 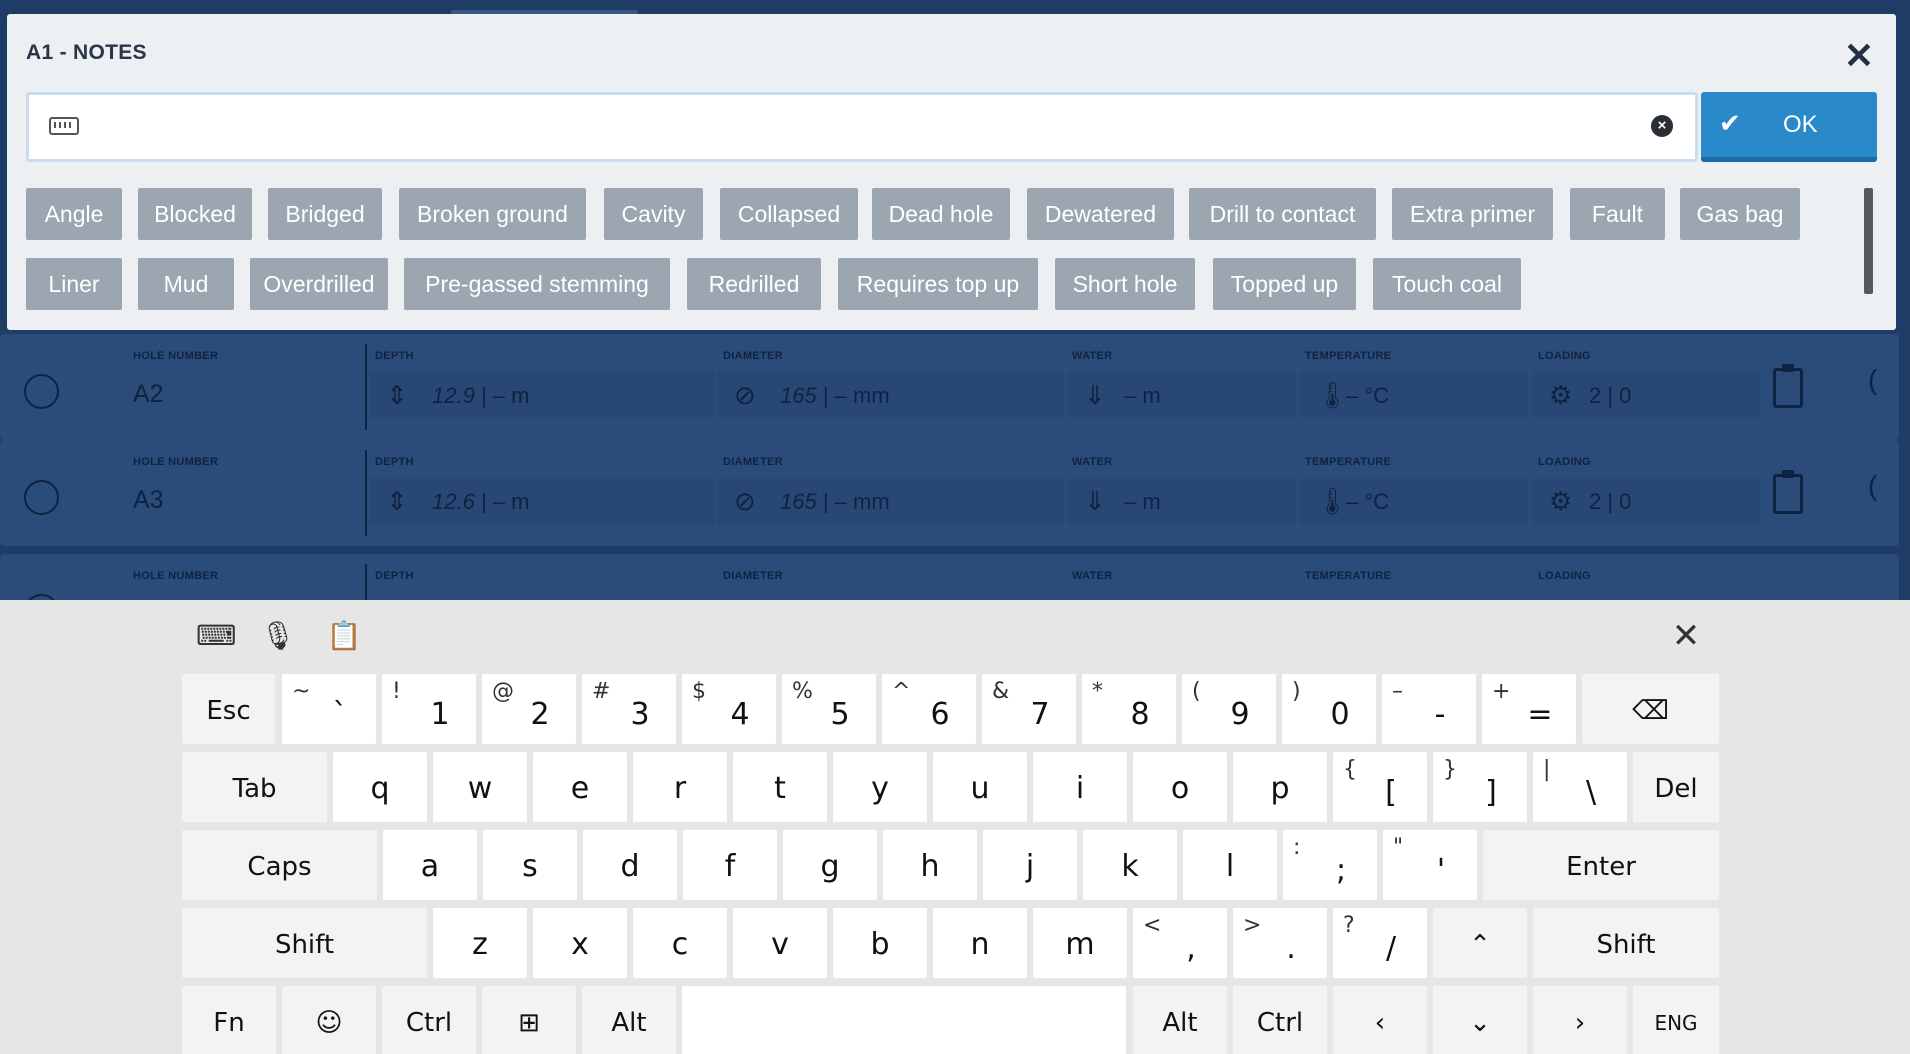 What do you see at coordinates (254, 787) in the screenshot?
I see `key-tab: Tab` at bounding box center [254, 787].